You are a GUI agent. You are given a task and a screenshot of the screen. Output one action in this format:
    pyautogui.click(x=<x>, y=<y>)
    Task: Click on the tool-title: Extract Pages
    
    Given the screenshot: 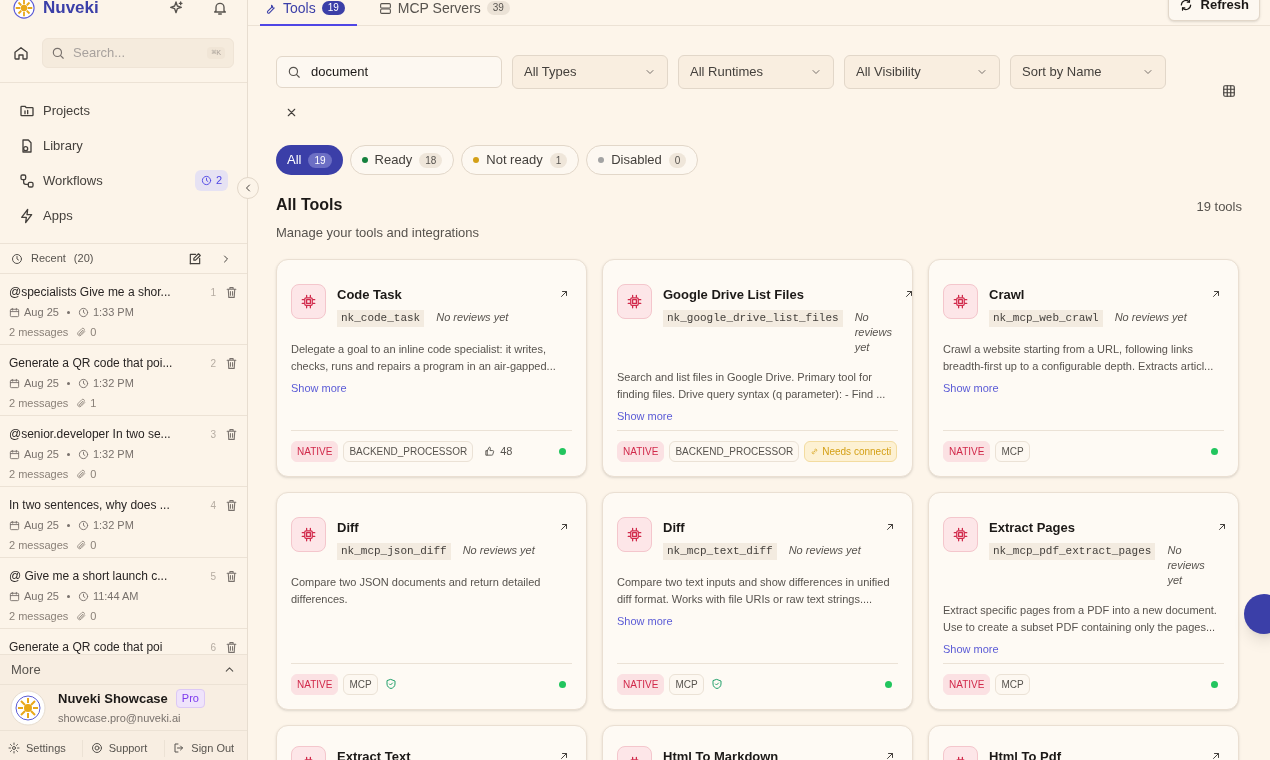 What is the action you would take?
    pyautogui.click(x=1032, y=527)
    